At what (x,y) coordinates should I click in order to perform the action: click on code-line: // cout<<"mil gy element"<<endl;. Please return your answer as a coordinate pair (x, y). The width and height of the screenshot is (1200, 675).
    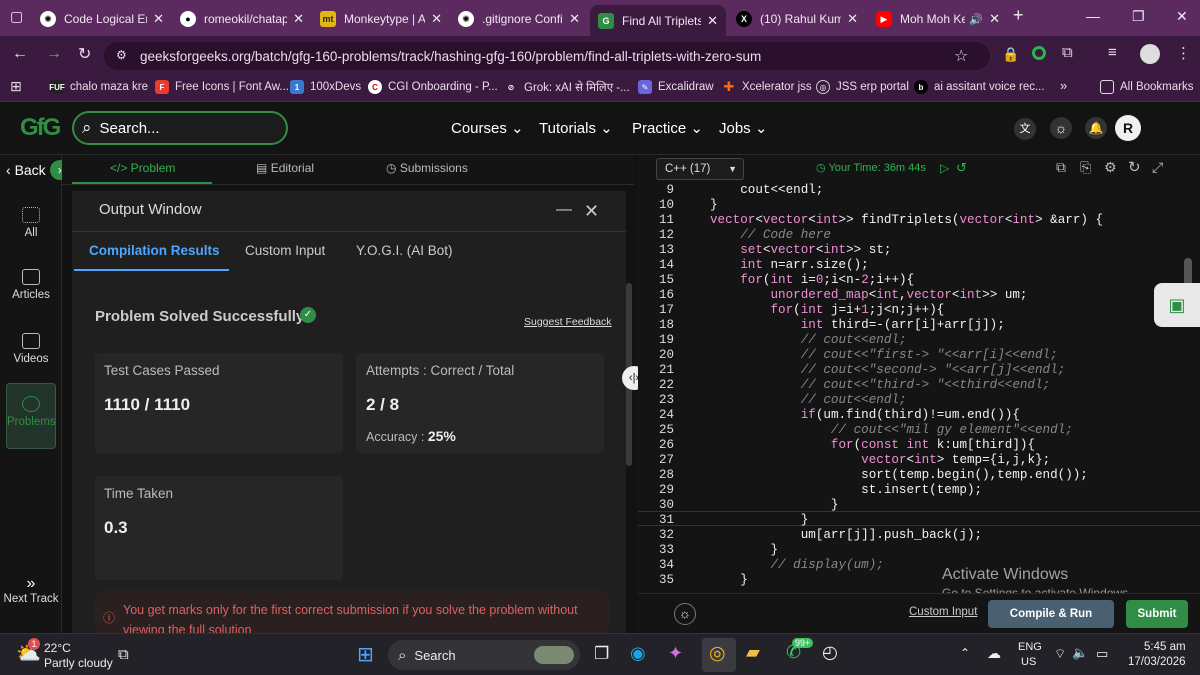
    Looking at the image, I should click on (891, 430).